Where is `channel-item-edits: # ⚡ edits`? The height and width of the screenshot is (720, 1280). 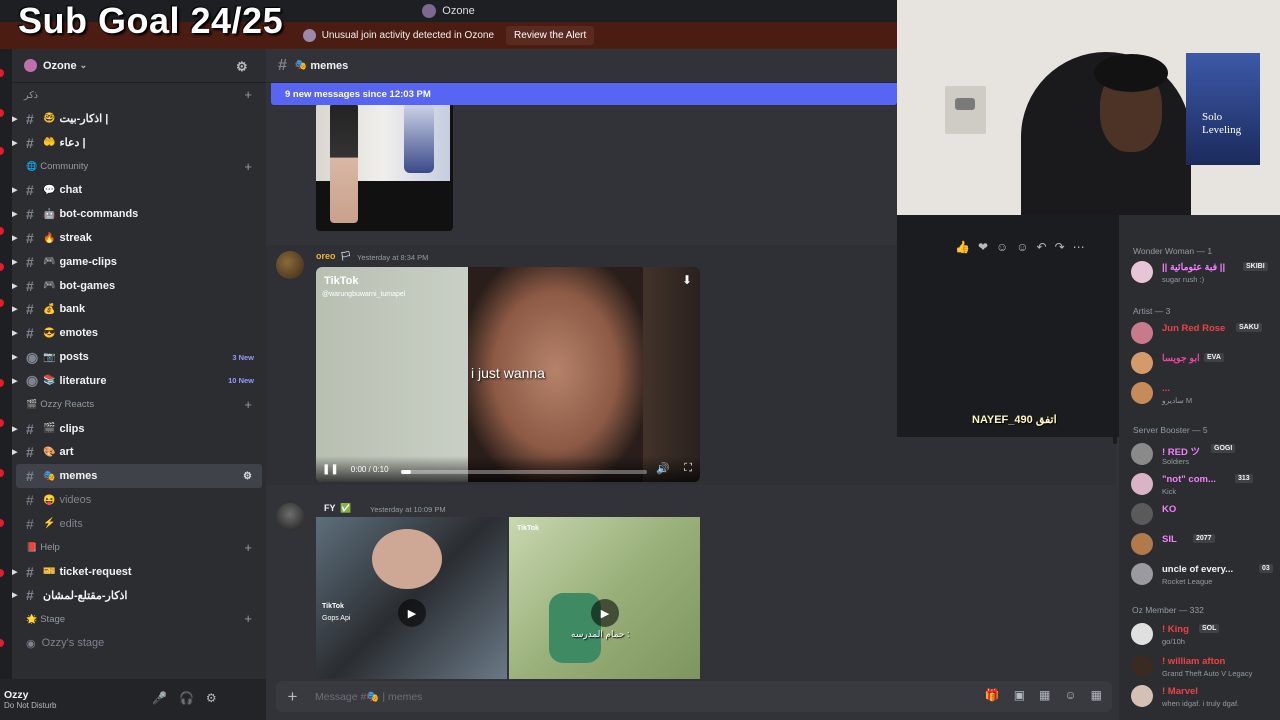
channel-item-edits: # ⚡ edits is located at coordinates (139, 524).